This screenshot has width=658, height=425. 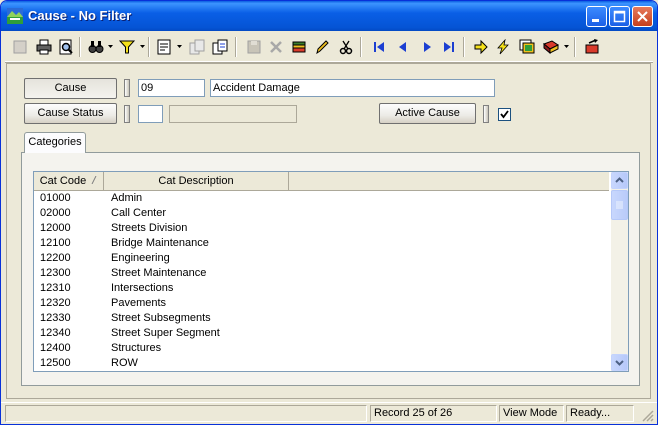 I want to click on checkmark-icon, so click(x=504, y=114).